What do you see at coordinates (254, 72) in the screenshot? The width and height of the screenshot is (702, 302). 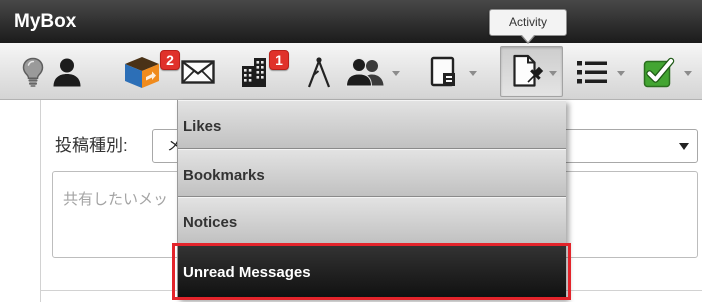 I see `building-icon` at bounding box center [254, 72].